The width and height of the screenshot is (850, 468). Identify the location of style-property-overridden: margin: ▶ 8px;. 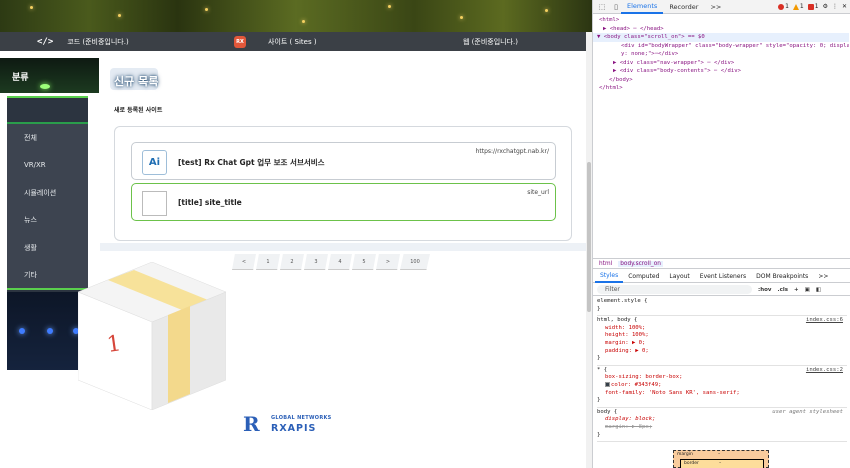
(722, 428).